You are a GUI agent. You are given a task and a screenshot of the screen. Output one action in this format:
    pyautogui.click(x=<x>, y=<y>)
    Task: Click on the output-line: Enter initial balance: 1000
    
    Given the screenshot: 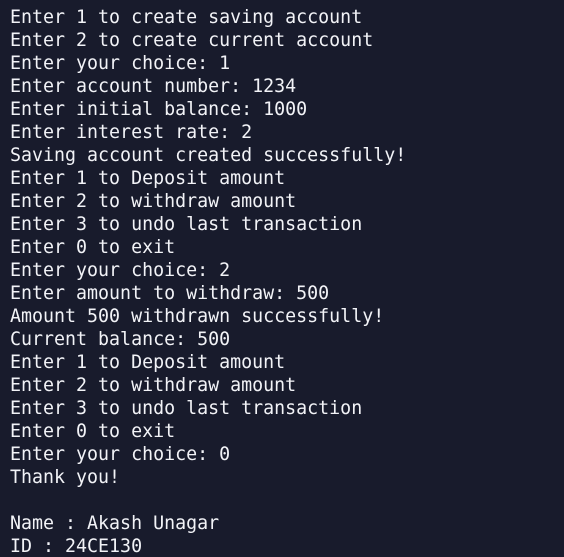 What is the action you would take?
    pyautogui.click(x=159, y=109)
    